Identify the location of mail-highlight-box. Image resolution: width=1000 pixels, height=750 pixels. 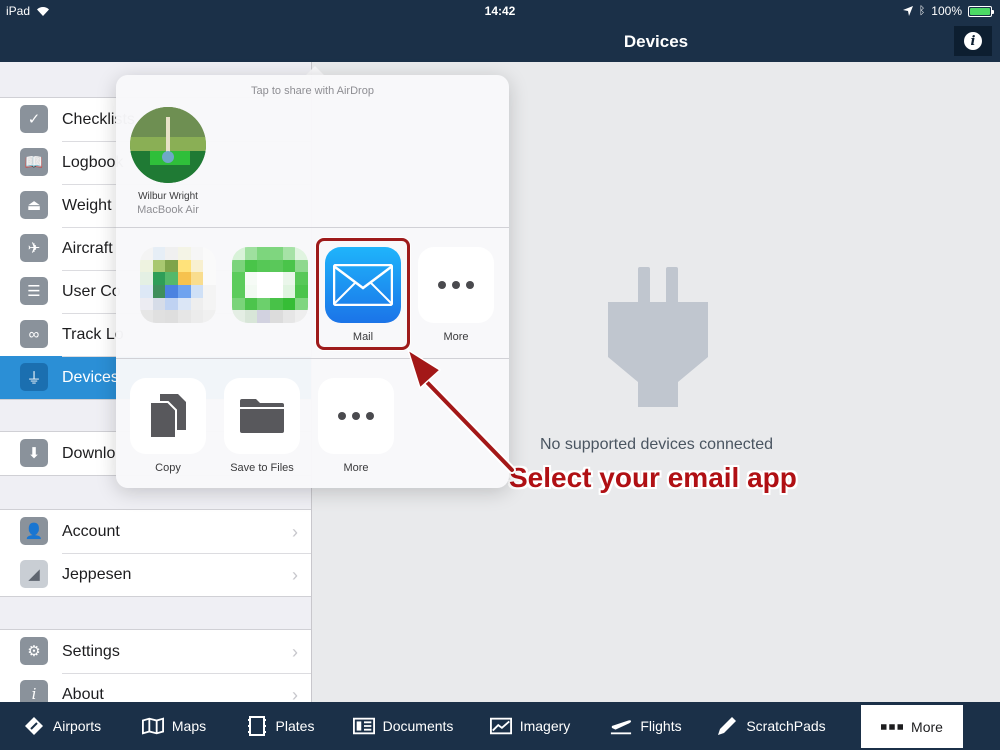
(363, 294).